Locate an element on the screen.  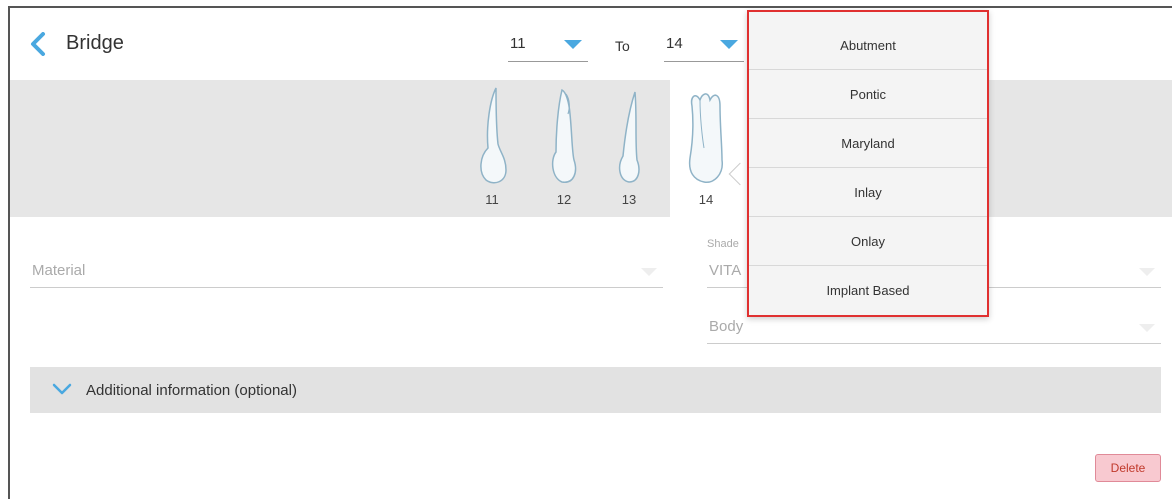
tooth-11: 11 is located at coordinates (492, 148).